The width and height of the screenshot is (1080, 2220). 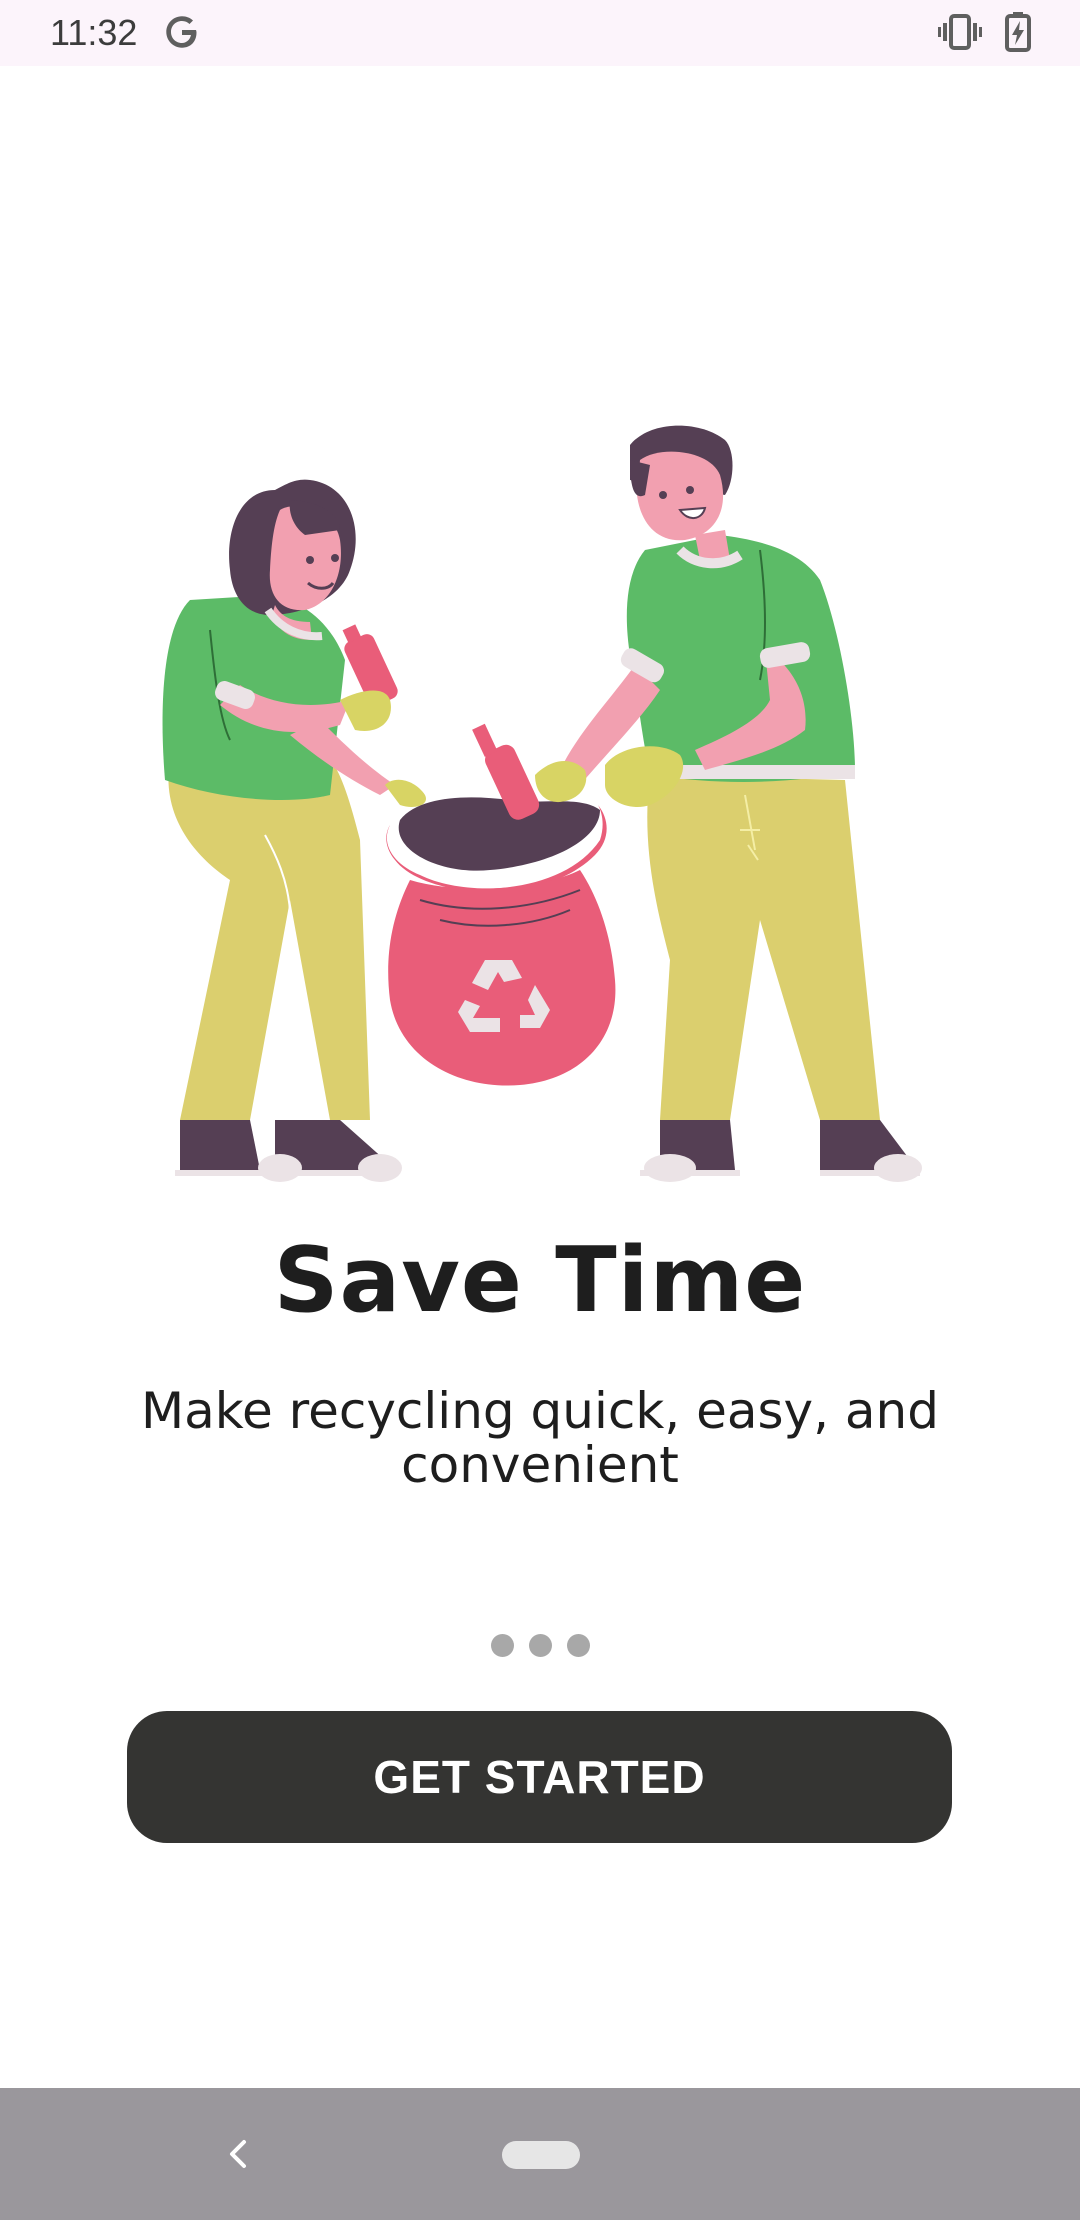 What do you see at coordinates (238, 2154) in the screenshot?
I see `back-icon` at bounding box center [238, 2154].